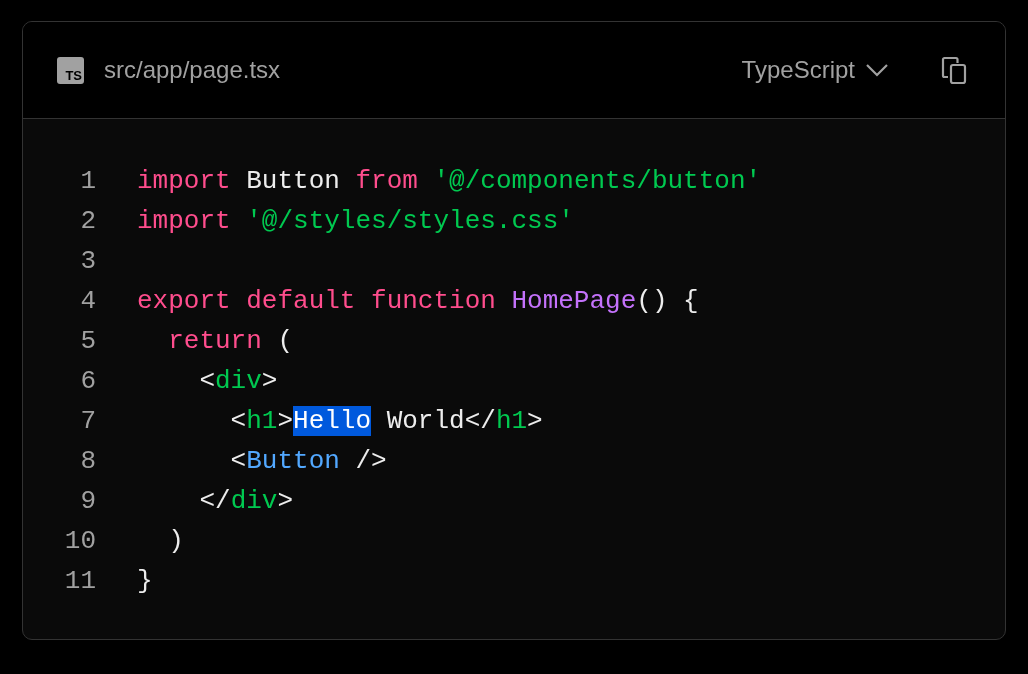  I want to click on code-line: <Button />, so click(308, 461).